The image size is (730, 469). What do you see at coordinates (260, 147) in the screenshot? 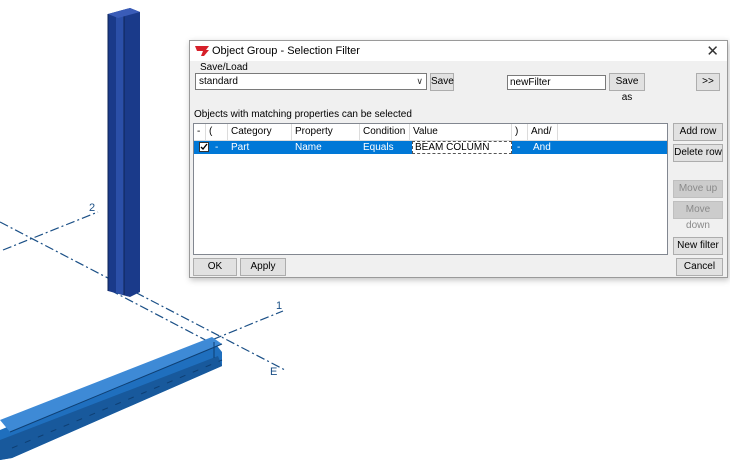
I see `row-category: Part` at bounding box center [260, 147].